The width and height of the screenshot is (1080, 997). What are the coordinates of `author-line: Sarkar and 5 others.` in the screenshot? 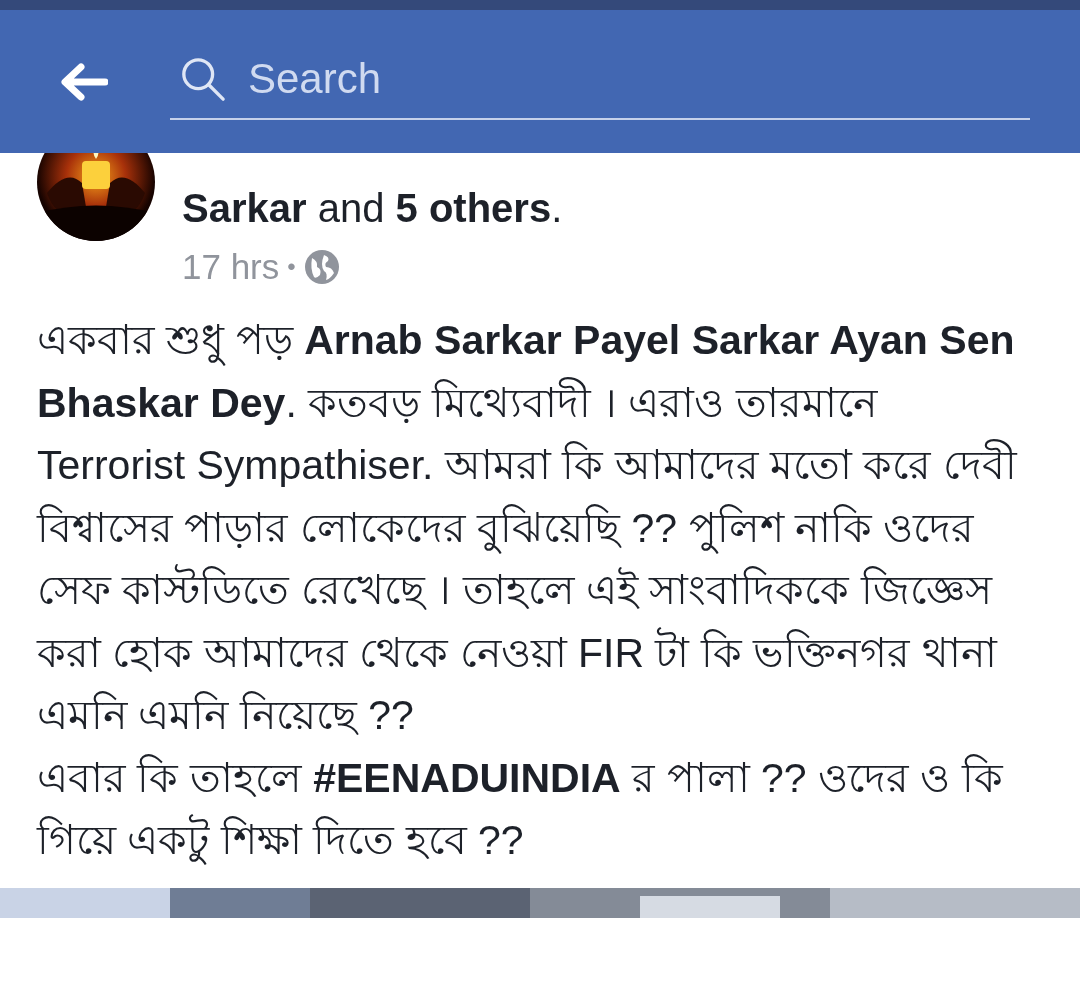 It's located at (372, 208).